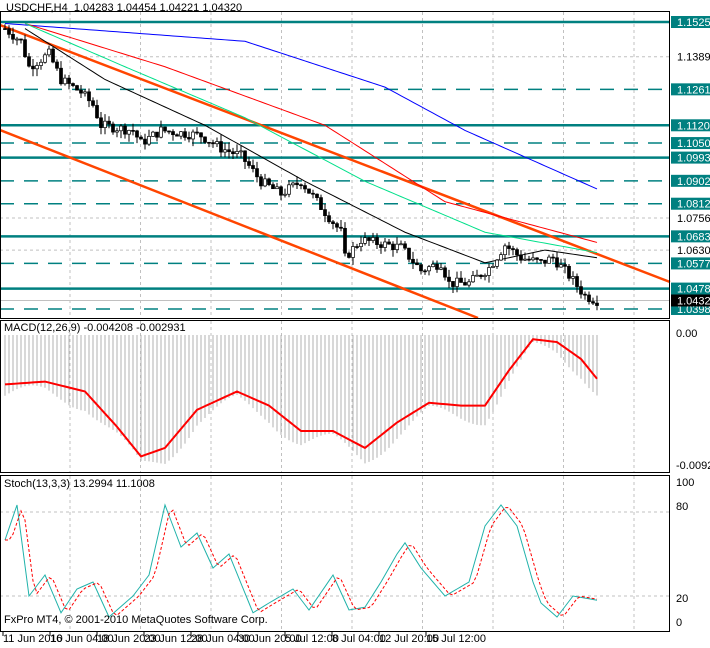 The image size is (710, 648). Describe the element at coordinates (687, 334) in the screenshot. I see `macd-top-label: 0.00` at that location.